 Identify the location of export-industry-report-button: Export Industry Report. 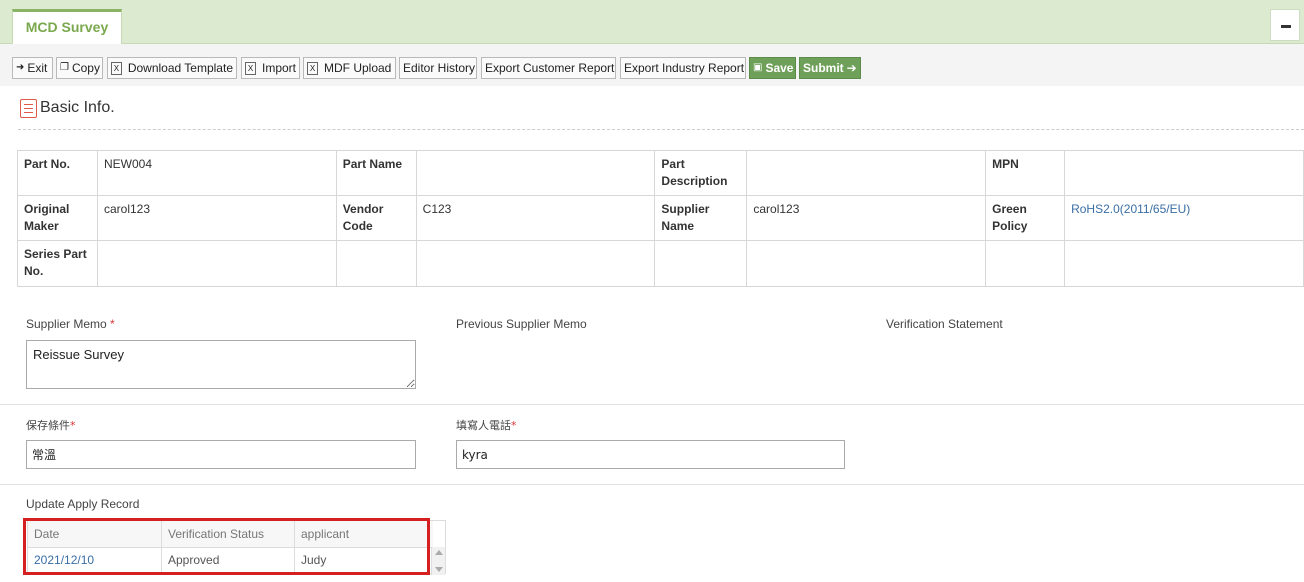
(683, 68).